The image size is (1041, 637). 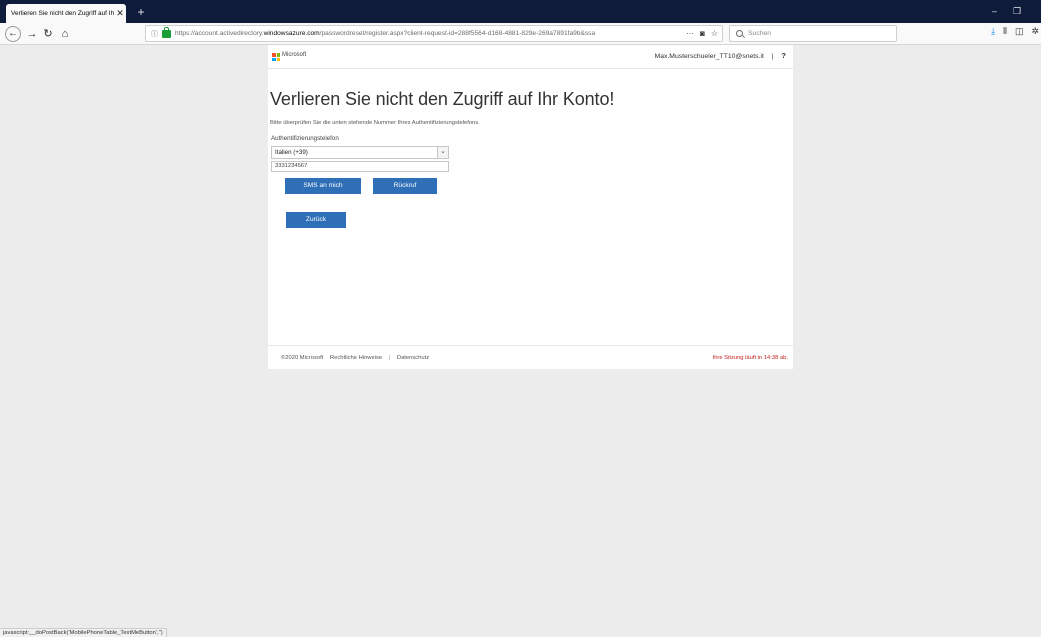 I want to click on search-placeholder: Suchen, so click(x=760, y=33).